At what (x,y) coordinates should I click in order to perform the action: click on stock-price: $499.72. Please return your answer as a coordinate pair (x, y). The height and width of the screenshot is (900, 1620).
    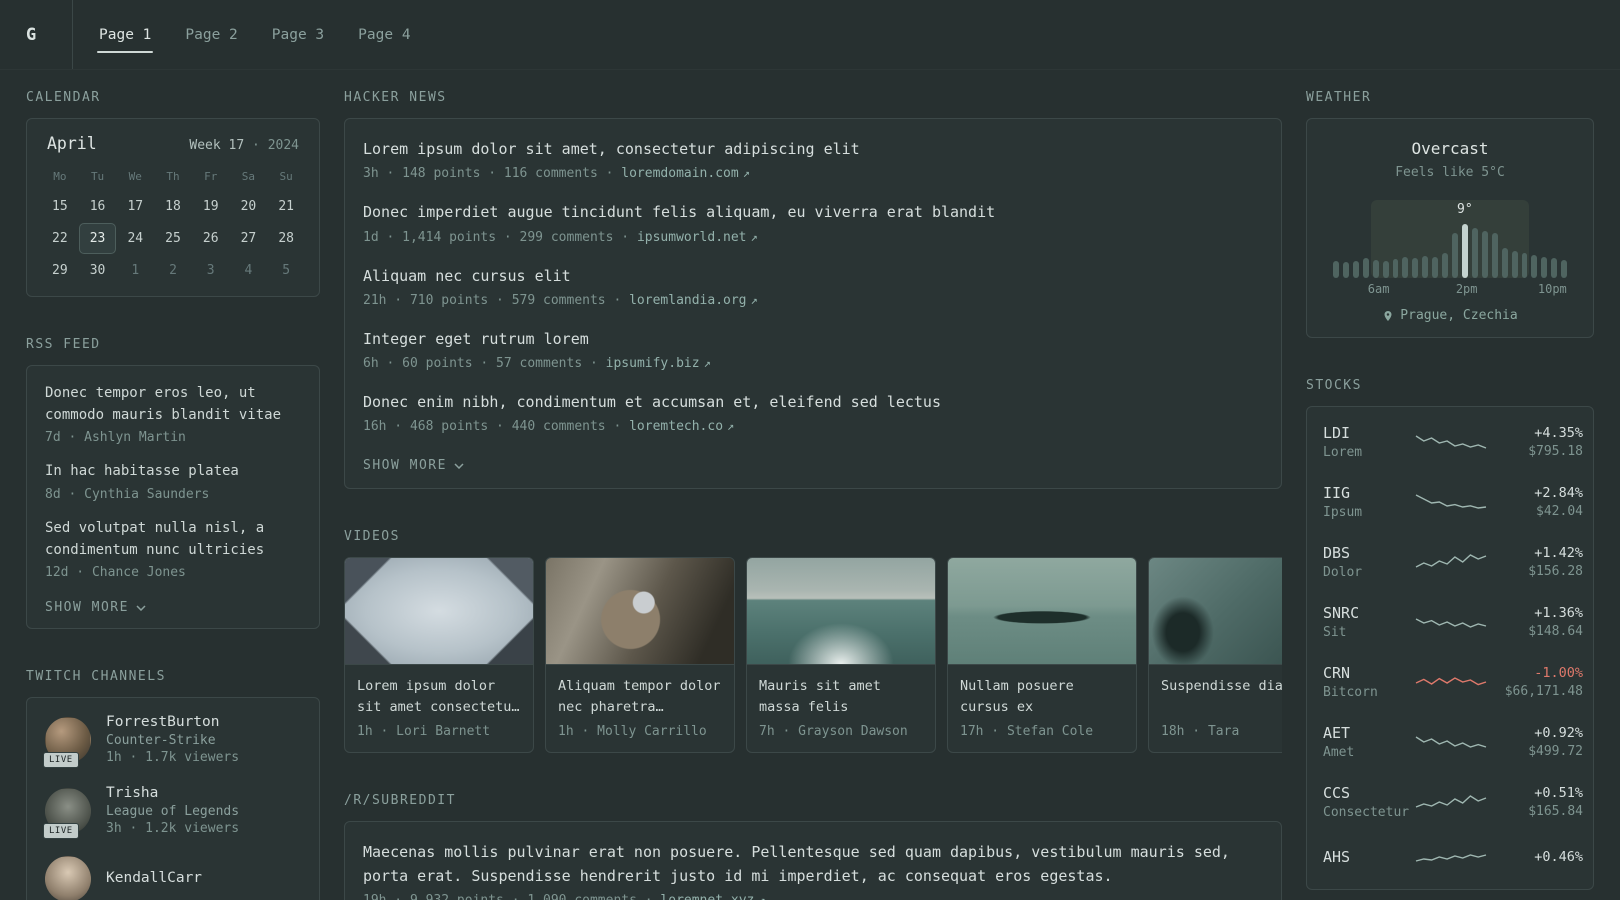
    Looking at the image, I should click on (1555, 751).